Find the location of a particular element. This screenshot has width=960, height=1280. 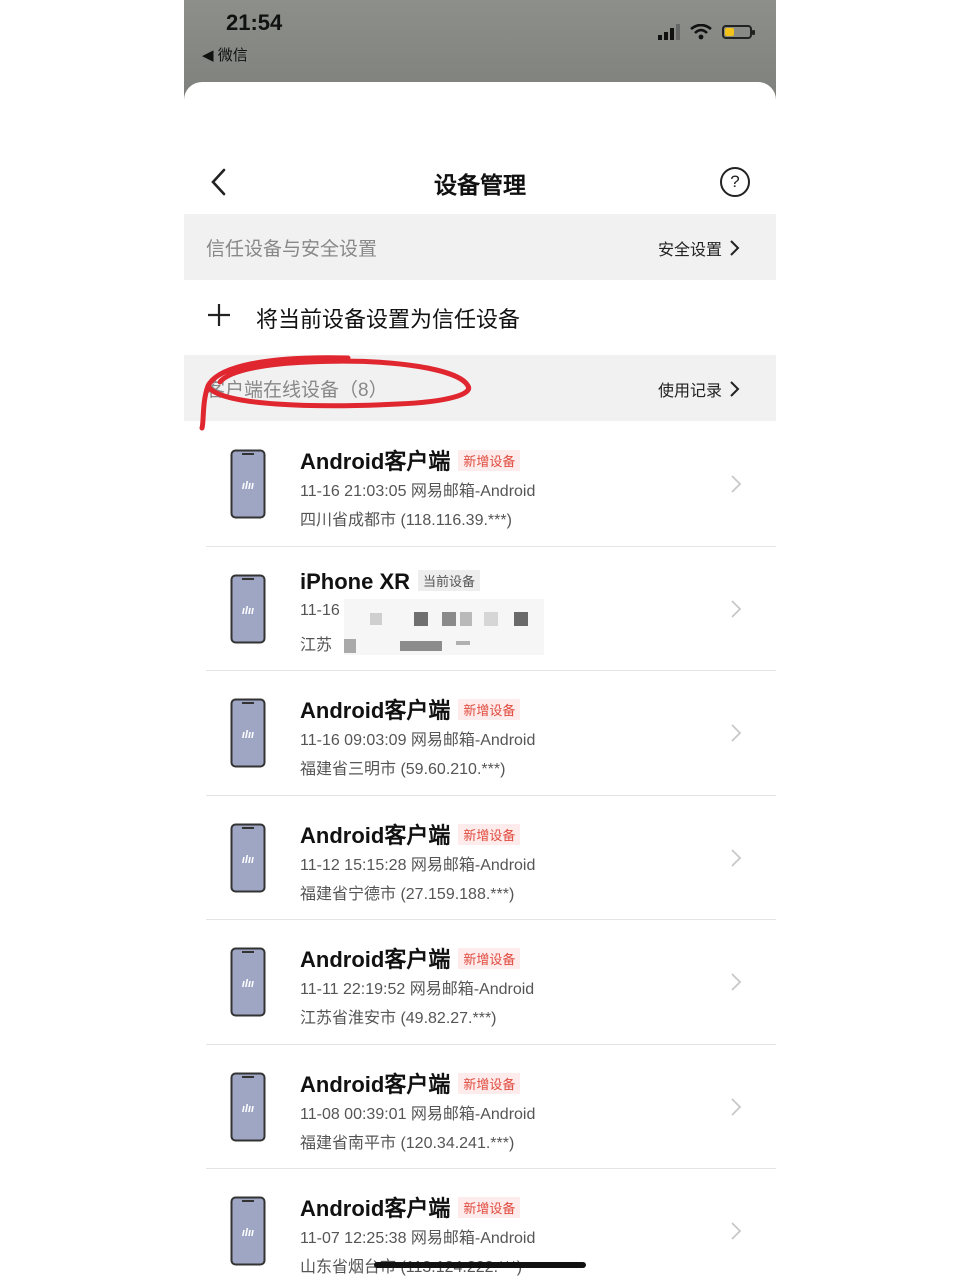

navigation-bar: 设备管理 ? is located at coordinates (480, 183).